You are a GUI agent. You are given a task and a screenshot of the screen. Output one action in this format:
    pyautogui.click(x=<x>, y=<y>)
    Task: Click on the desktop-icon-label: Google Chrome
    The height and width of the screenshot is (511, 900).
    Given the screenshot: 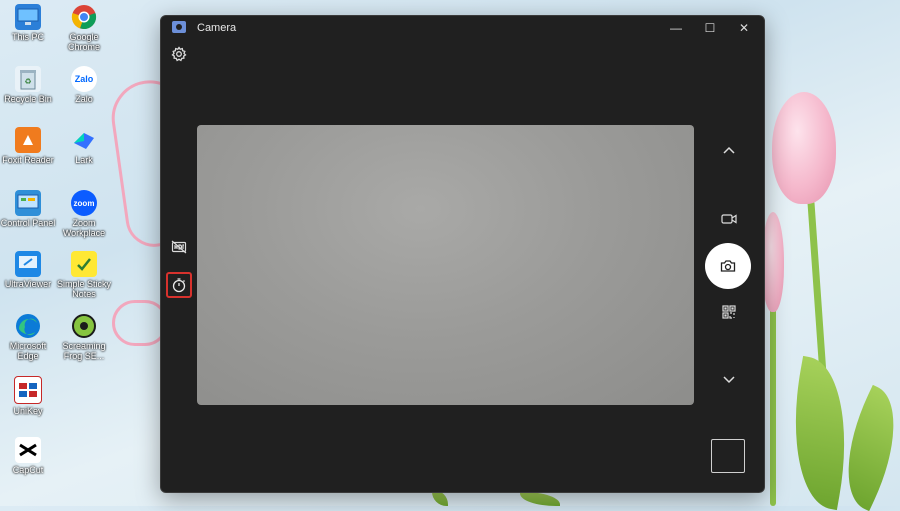 What is the action you would take?
    pyautogui.click(x=83, y=42)
    